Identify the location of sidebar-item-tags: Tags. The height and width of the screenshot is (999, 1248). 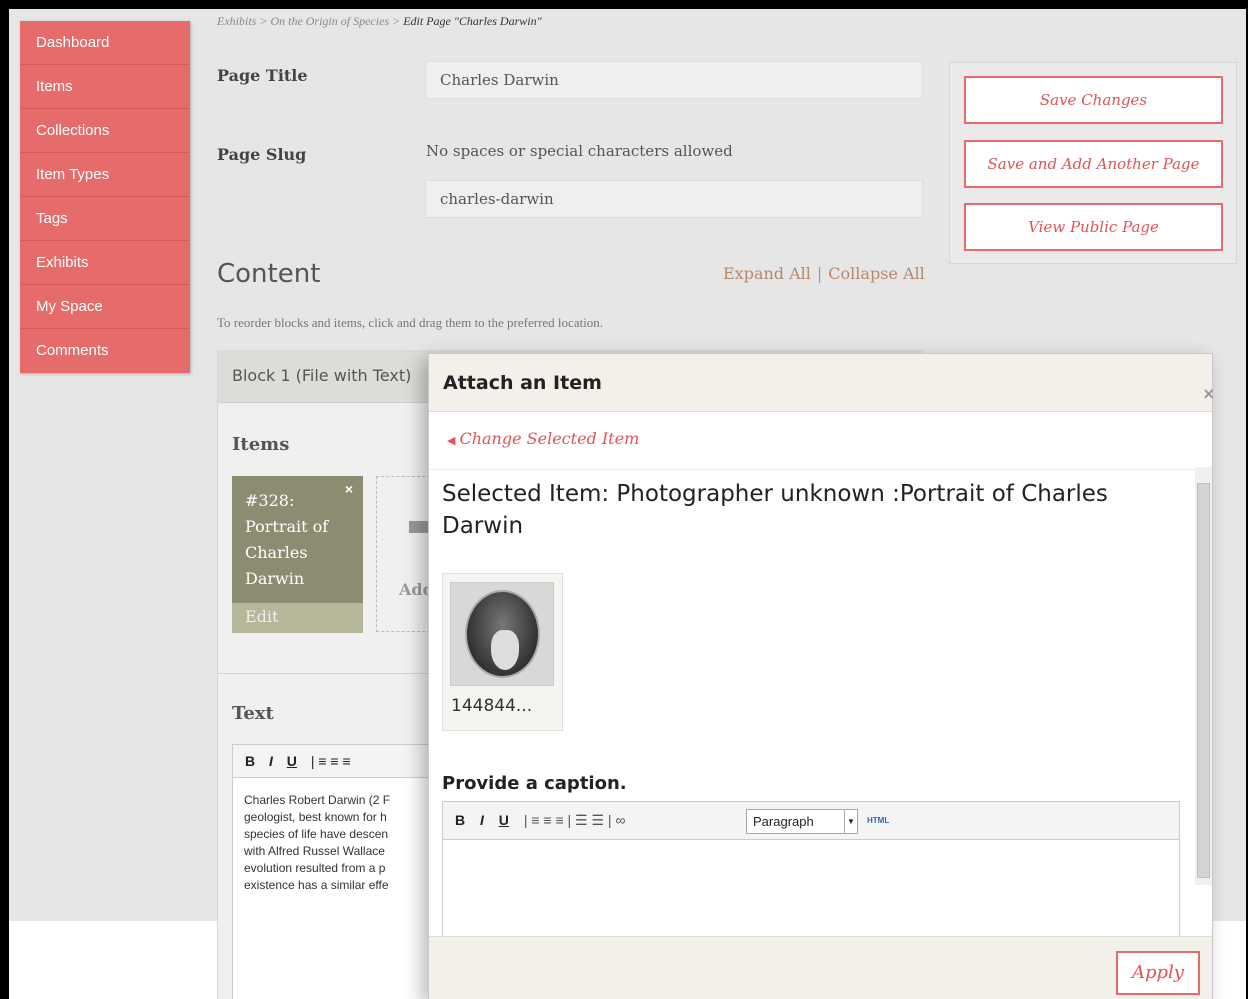
(105, 219).